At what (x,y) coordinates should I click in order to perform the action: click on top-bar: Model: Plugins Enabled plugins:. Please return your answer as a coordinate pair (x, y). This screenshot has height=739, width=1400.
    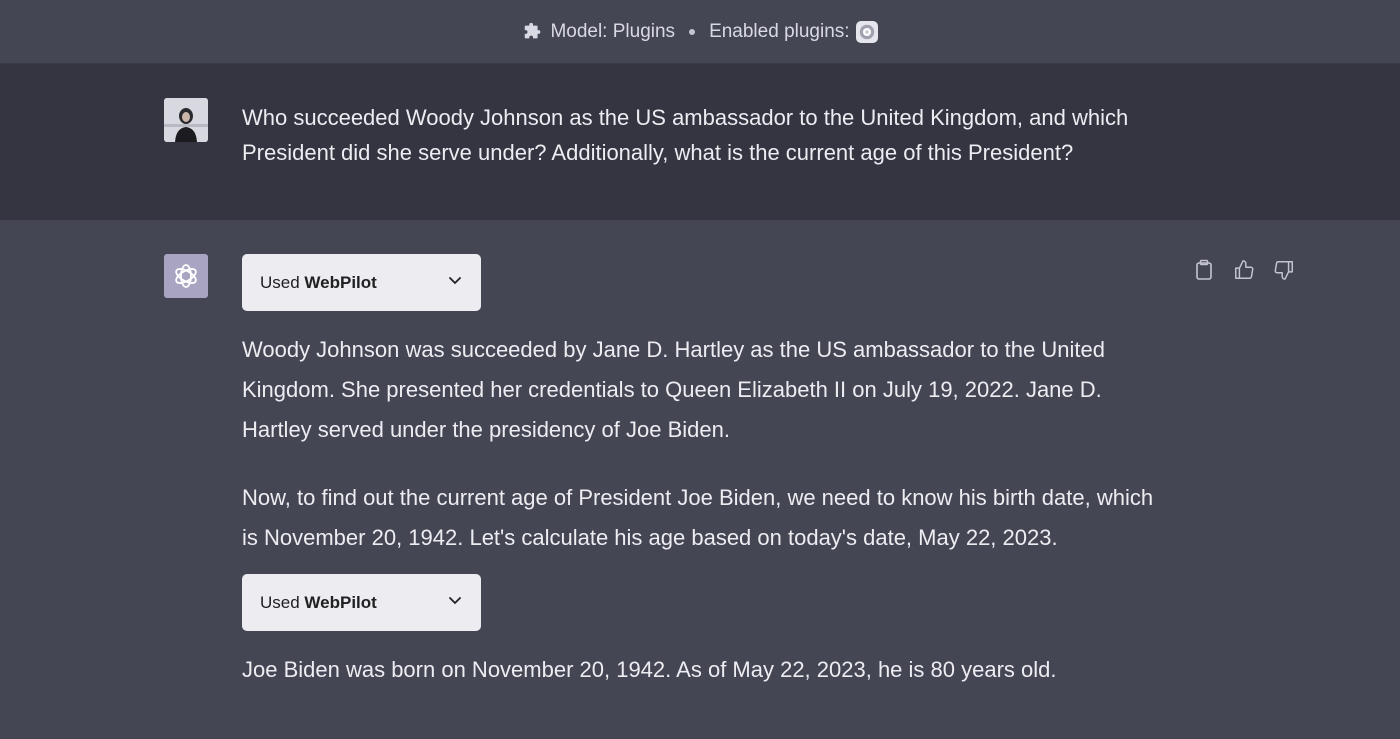
    Looking at the image, I should click on (700, 32).